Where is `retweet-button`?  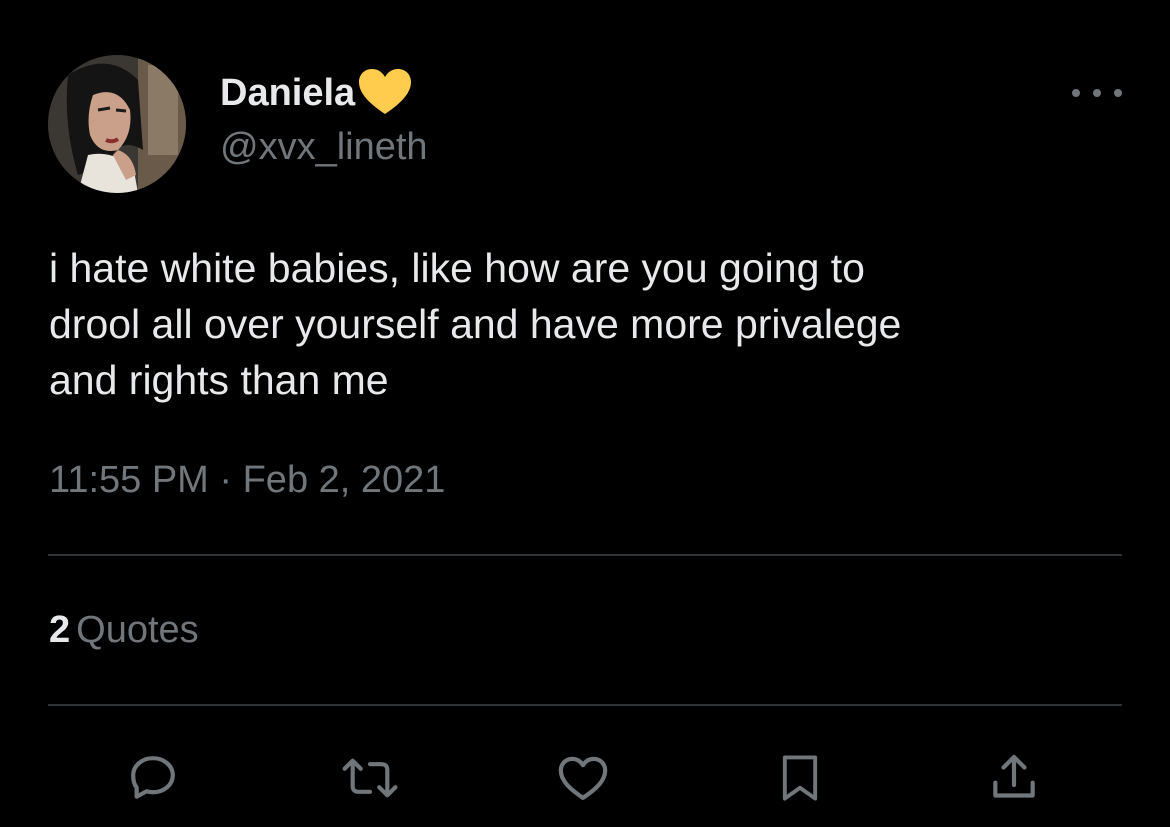
retweet-button is located at coordinates (370, 778).